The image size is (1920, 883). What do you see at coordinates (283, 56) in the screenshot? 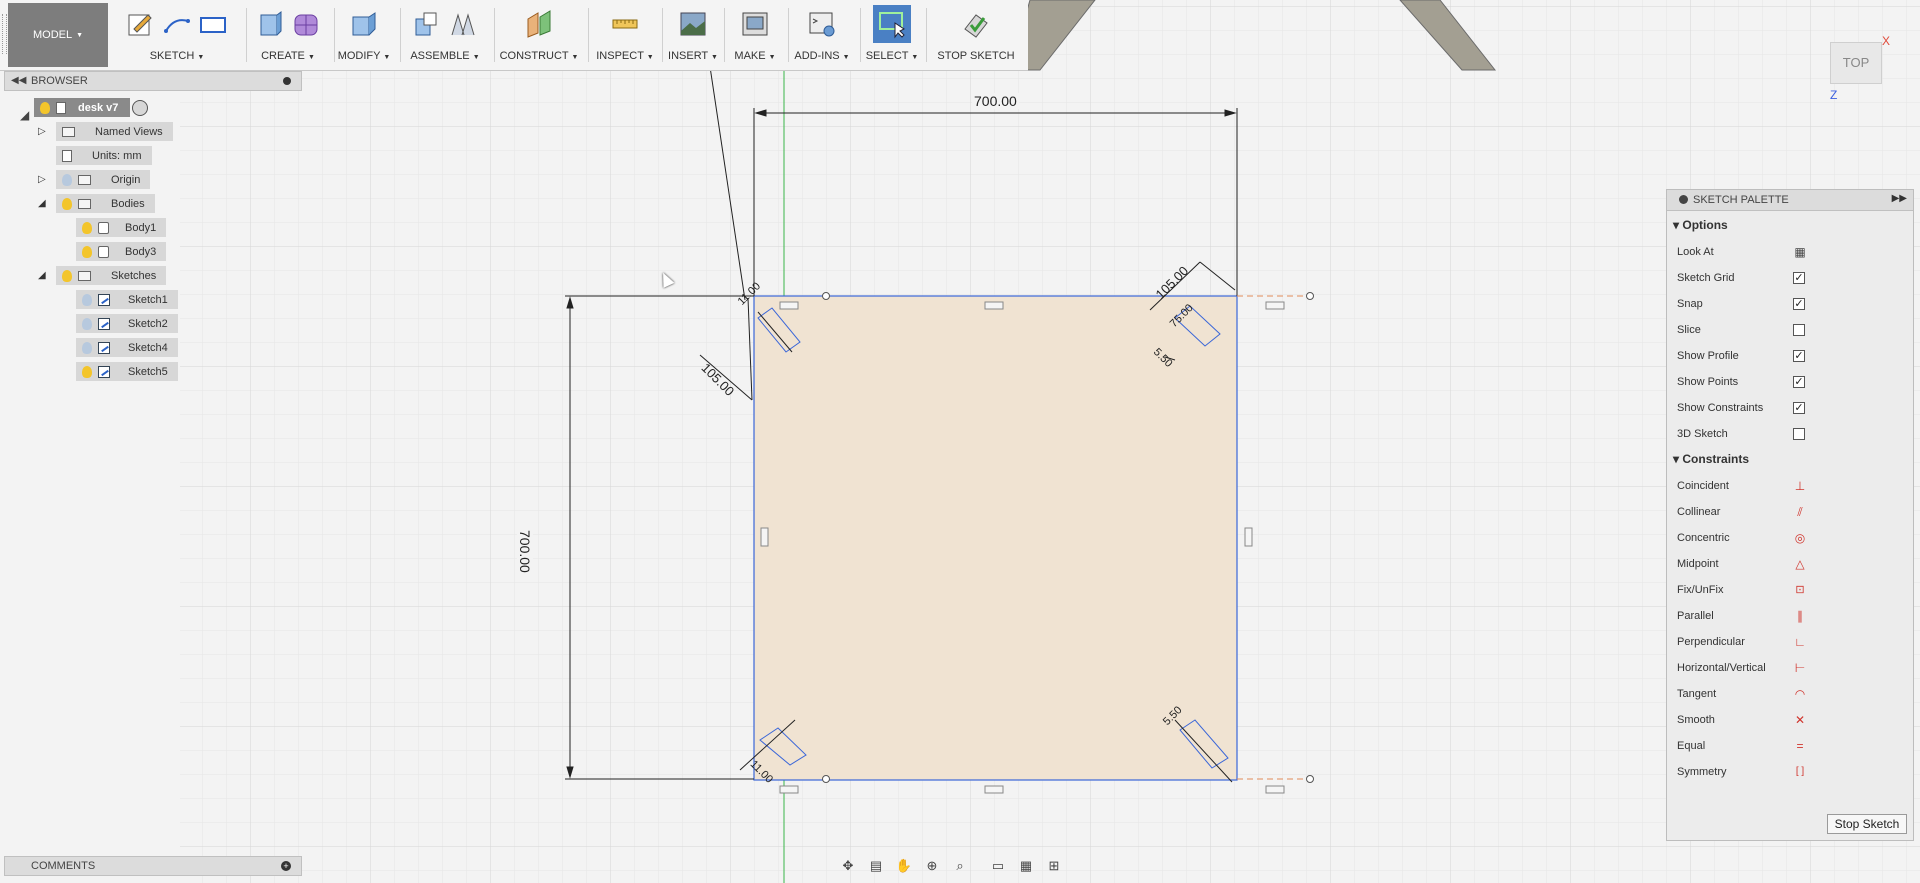
I see `create-menu-label: CREATE` at bounding box center [283, 56].